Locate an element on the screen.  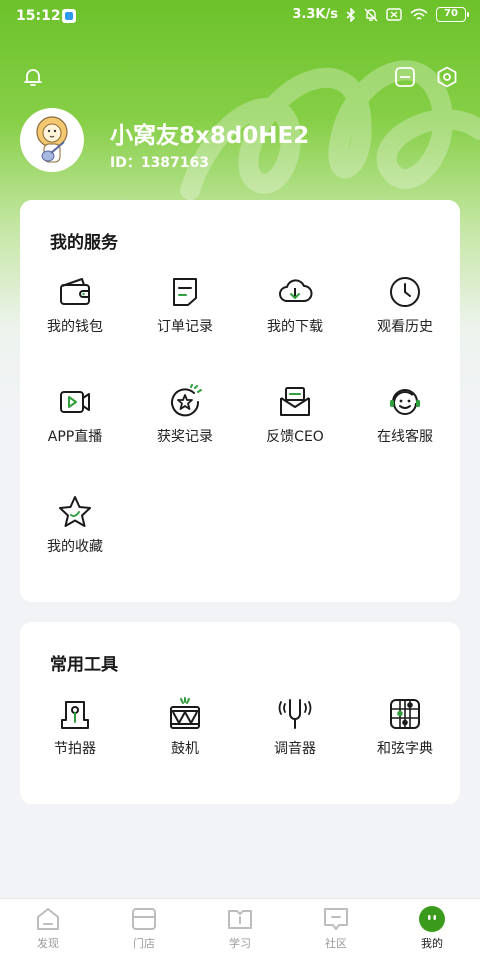
mute-bell-icon is located at coordinates (371, 14).